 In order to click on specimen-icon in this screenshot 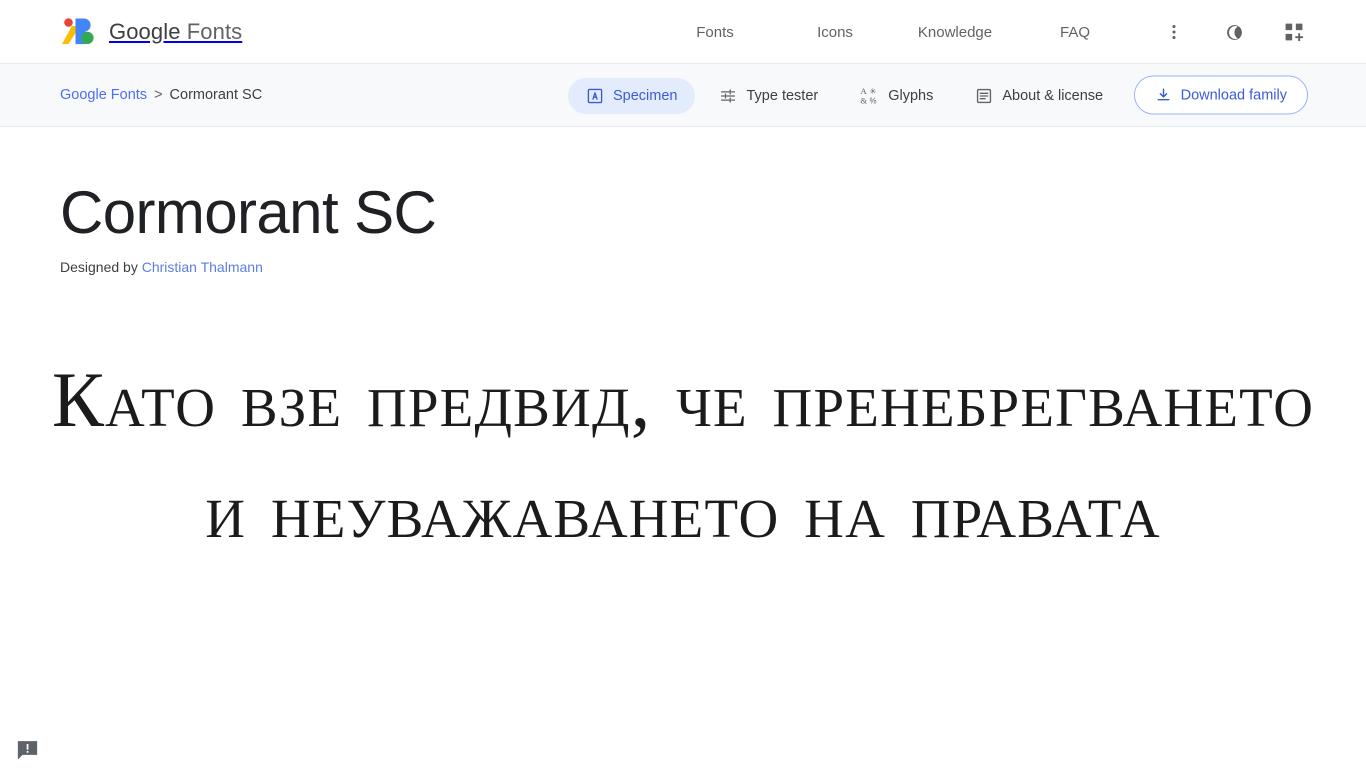, I will do `click(595, 96)`.